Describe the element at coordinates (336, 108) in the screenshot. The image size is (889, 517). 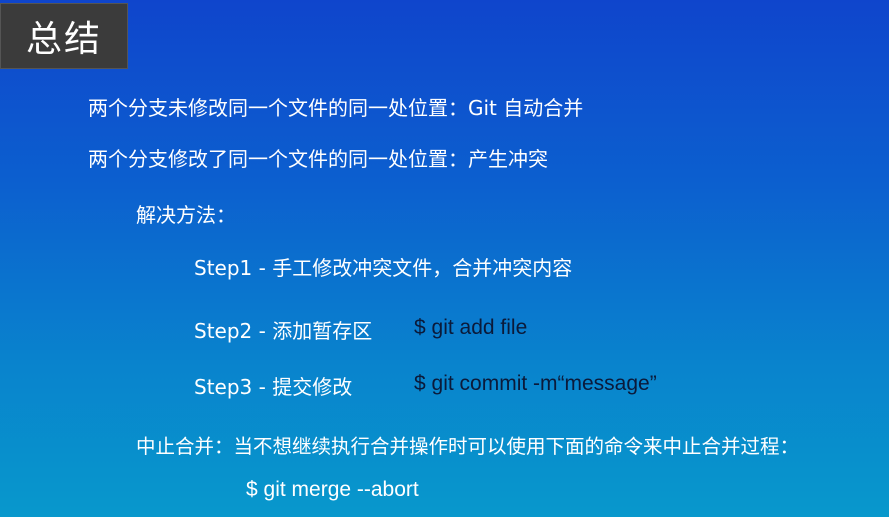
I see `no-conflict-line: 两个分支未修改同一个文件的同一处位置：Git 自动合并` at that location.